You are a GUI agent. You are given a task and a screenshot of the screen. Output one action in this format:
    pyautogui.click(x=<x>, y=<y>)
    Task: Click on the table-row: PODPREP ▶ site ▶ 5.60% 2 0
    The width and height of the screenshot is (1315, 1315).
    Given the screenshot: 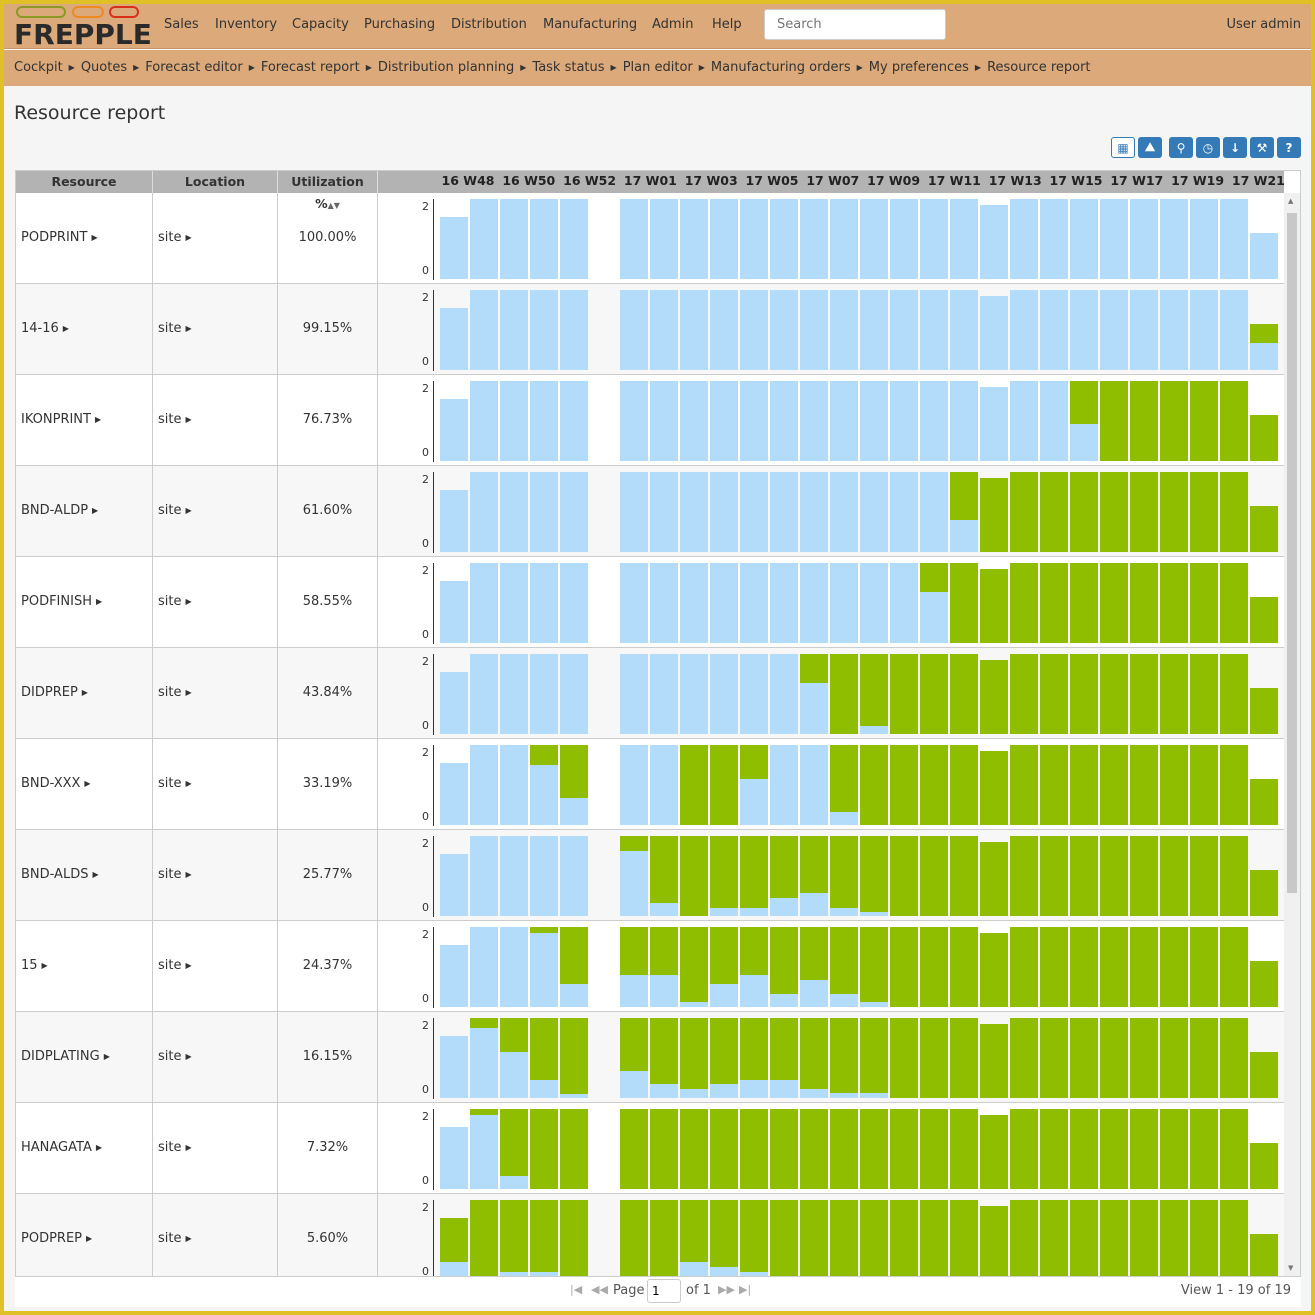 What is the action you would take?
    pyautogui.click(x=650, y=1235)
    